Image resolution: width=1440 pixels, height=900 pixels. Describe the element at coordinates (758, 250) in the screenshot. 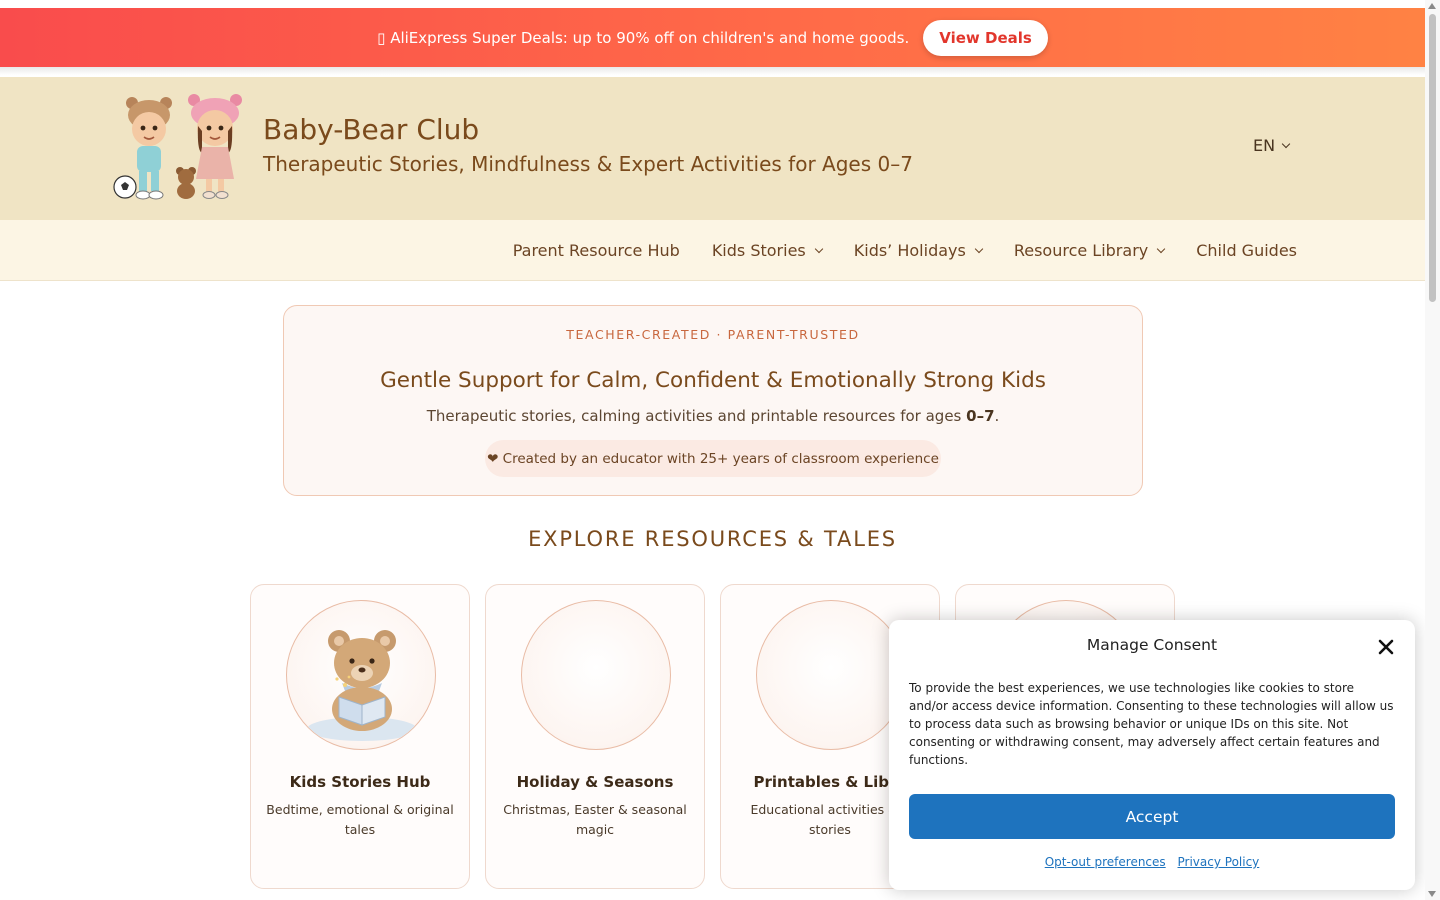

I see `nav-item-label: Kids Stories` at that location.